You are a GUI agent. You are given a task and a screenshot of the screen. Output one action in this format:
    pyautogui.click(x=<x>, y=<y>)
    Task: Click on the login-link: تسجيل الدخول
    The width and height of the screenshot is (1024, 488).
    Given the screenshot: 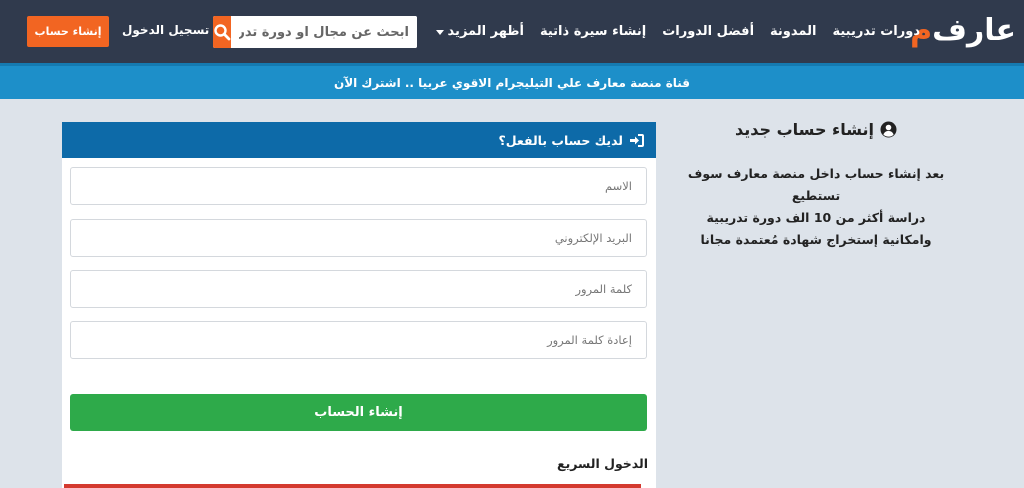 What is the action you would take?
    pyautogui.click(x=165, y=30)
    